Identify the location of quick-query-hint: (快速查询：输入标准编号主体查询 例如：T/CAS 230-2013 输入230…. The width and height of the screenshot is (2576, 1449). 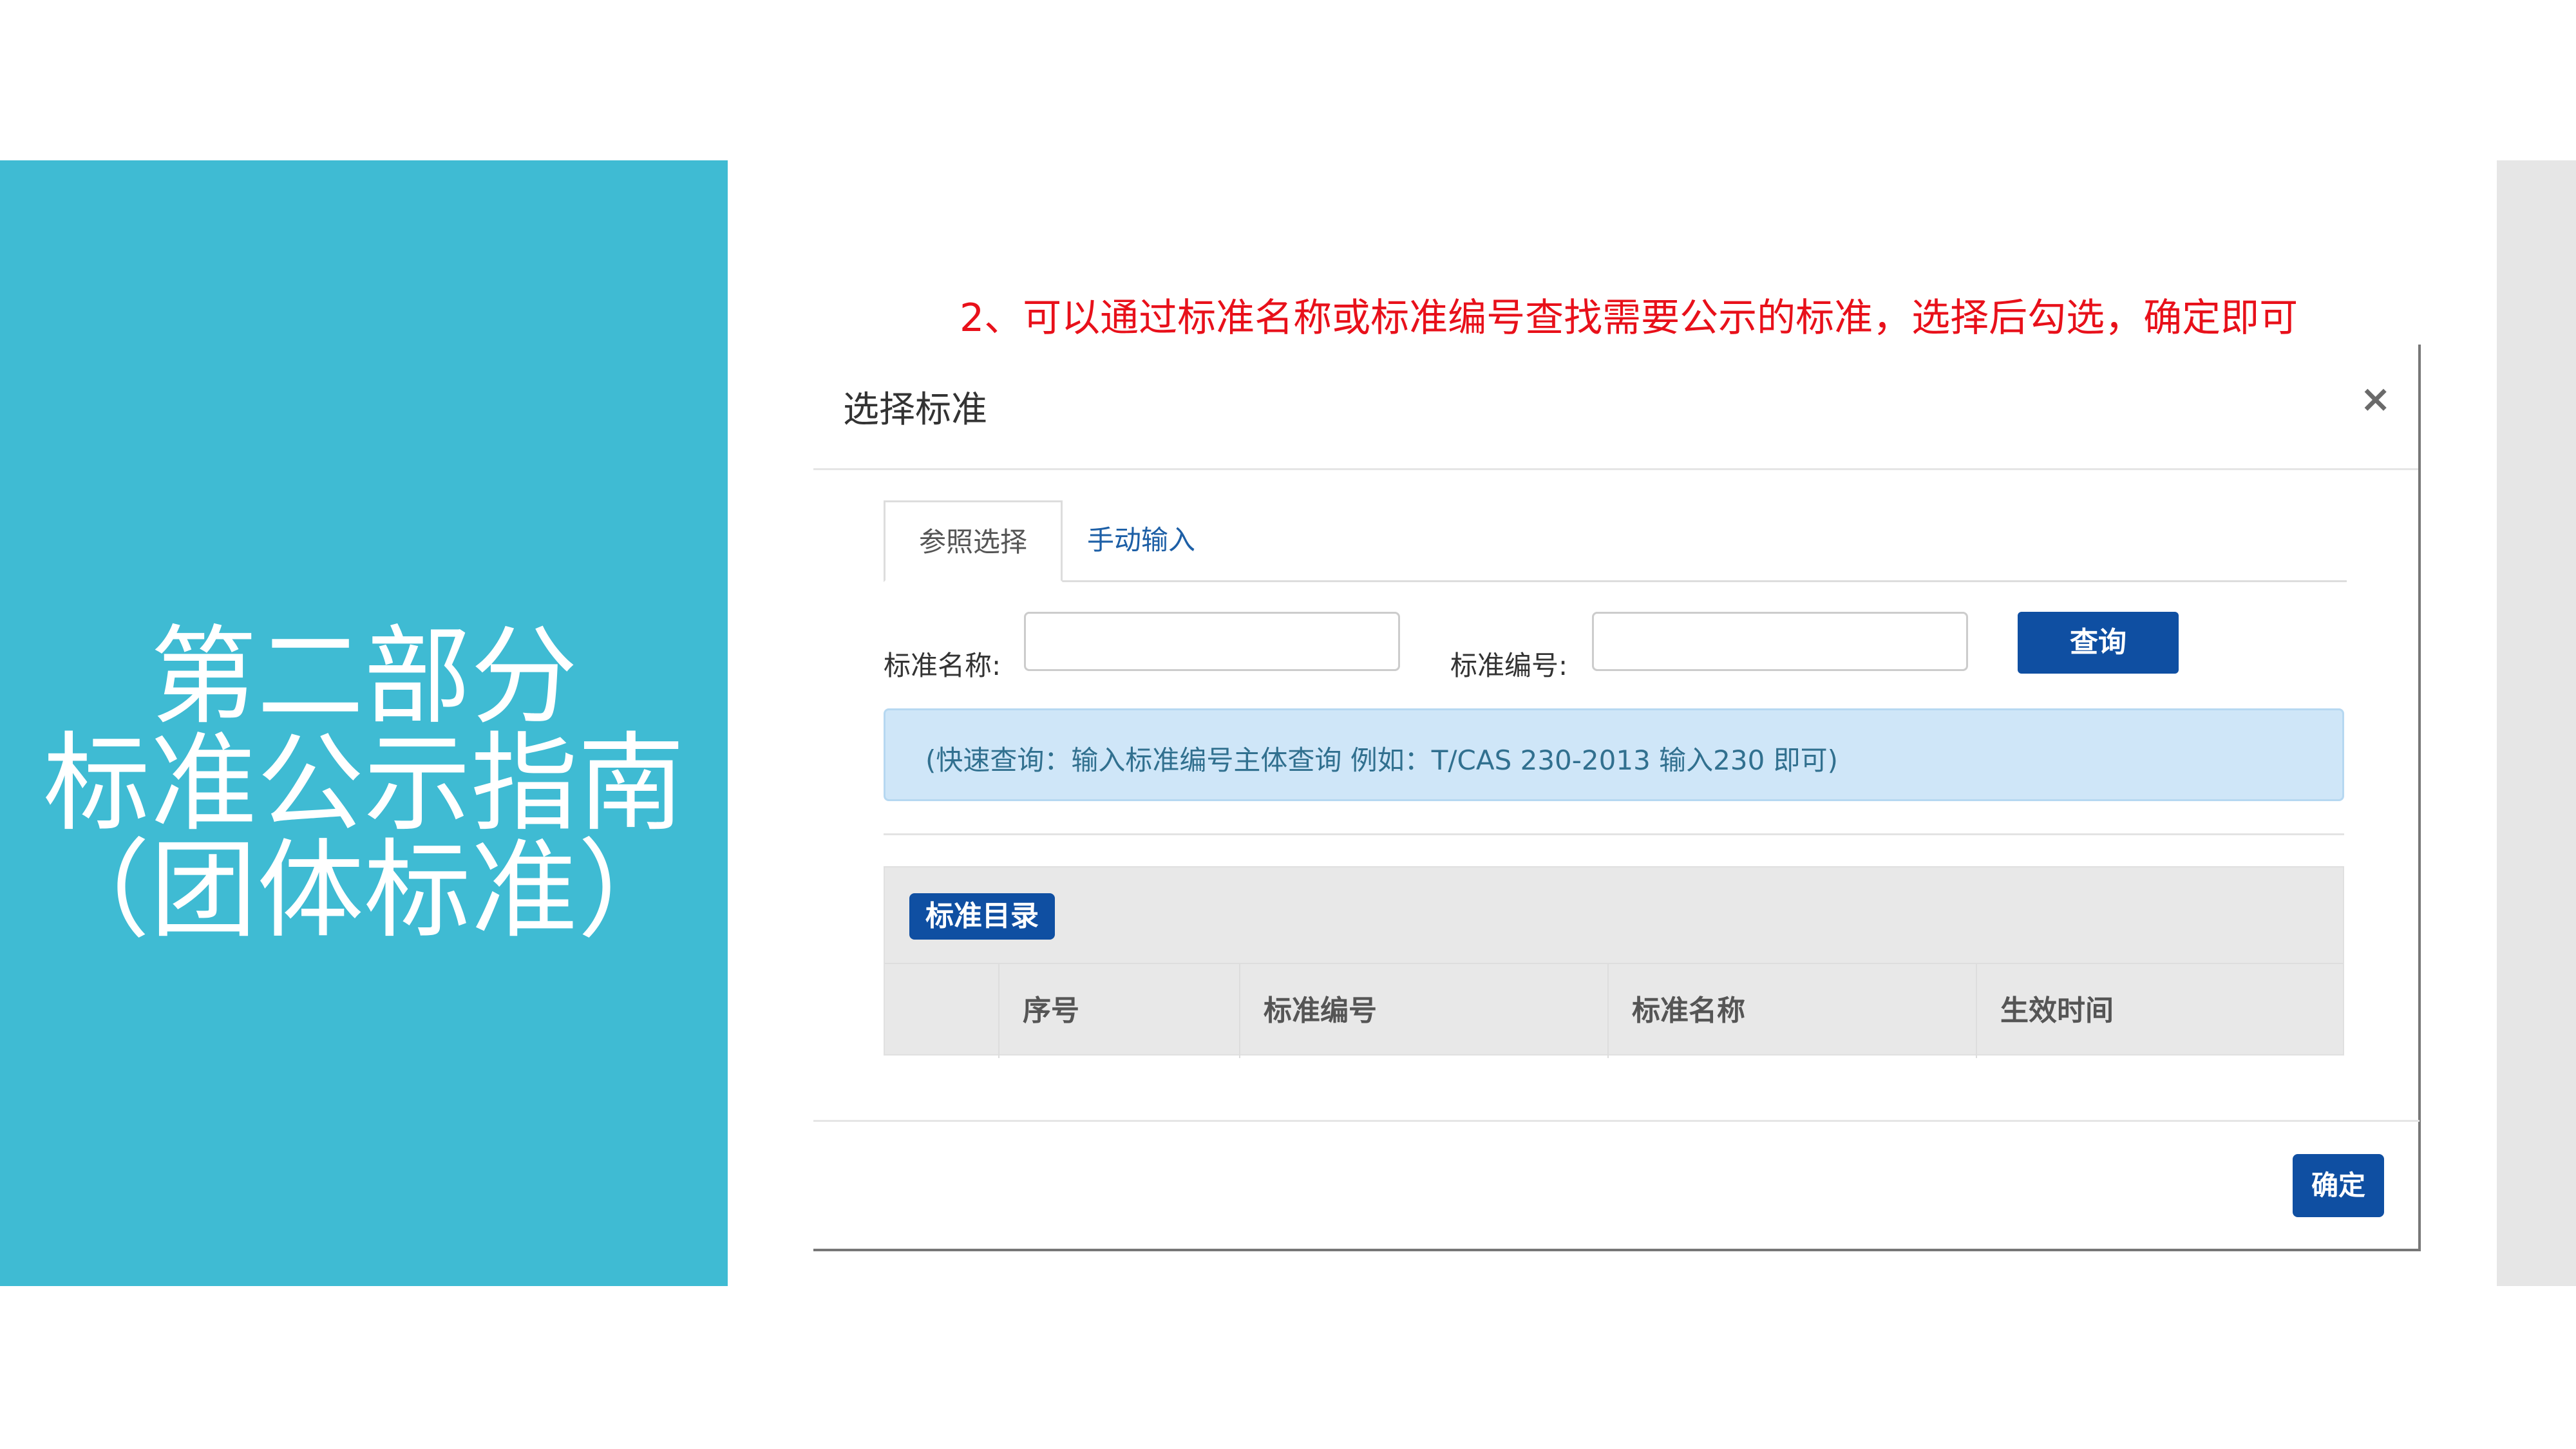
(1614, 754).